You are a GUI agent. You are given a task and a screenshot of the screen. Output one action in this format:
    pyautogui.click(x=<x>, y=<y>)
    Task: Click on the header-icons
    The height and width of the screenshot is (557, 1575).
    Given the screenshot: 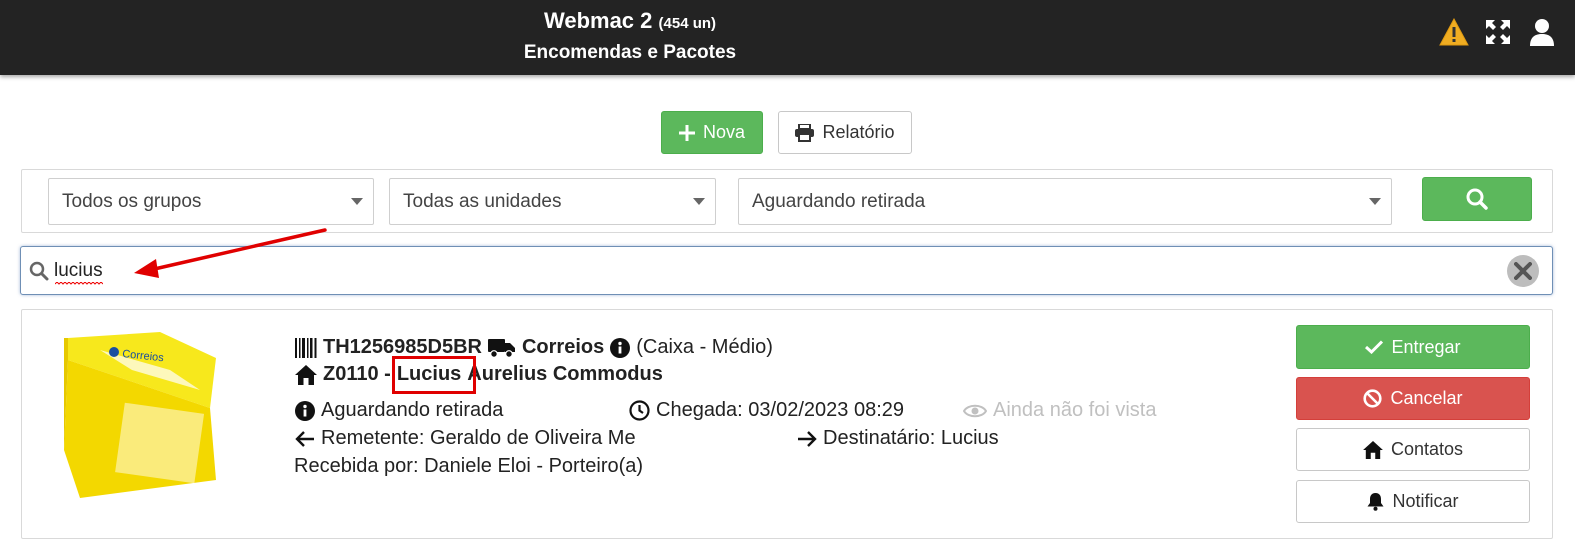 What is the action you would take?
    pyautogui.click(x=1498, y=32)
    